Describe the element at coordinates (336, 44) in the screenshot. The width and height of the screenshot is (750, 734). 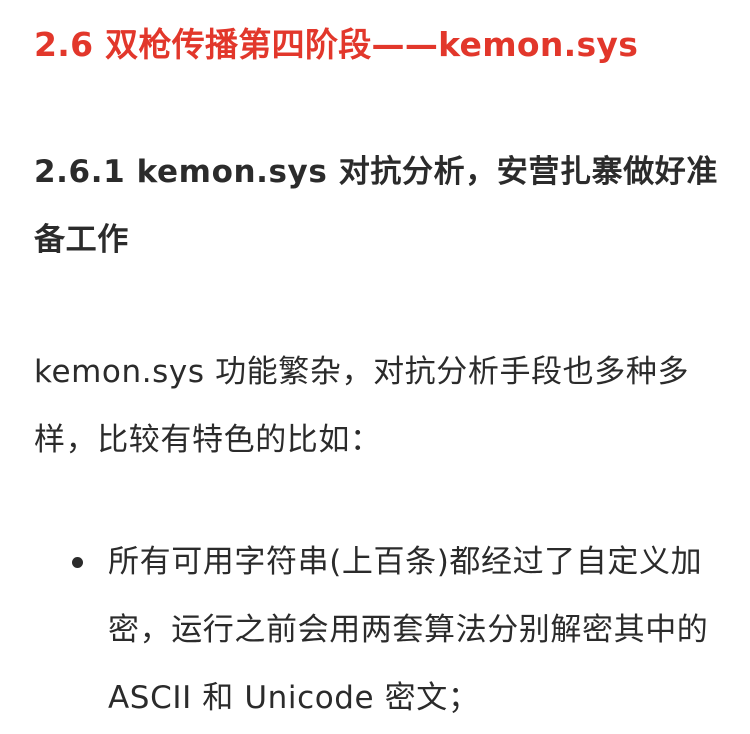
I see `section-heading: 2.6 双枪传播第四阶段——kemon.sys` at that location.